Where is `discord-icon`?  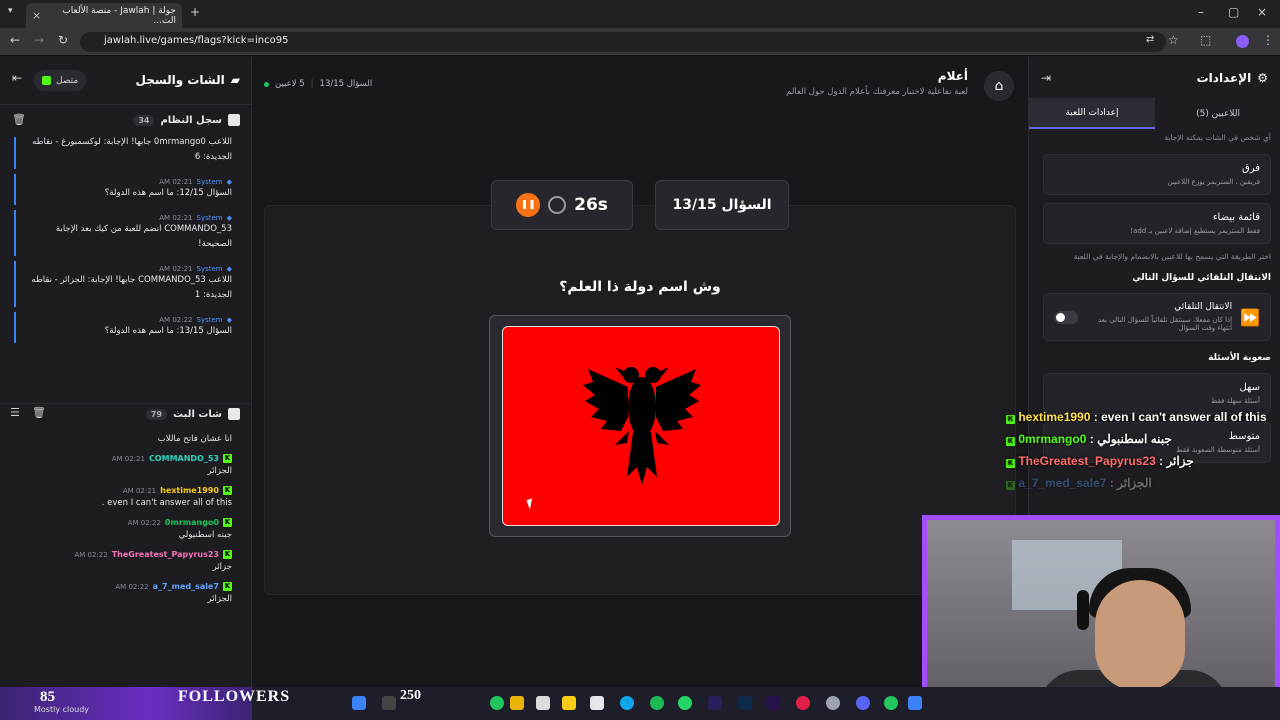
discord-icon is located at coordinates (863, 703).